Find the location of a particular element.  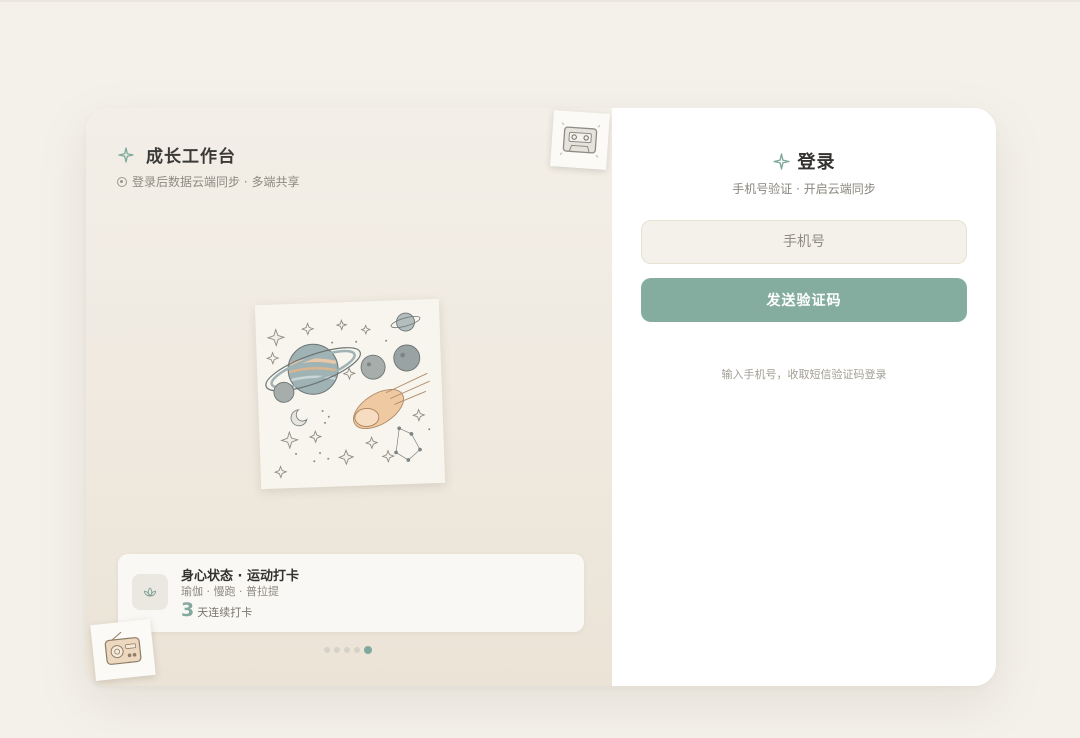

phone-input is located at coordinates (804, 242).